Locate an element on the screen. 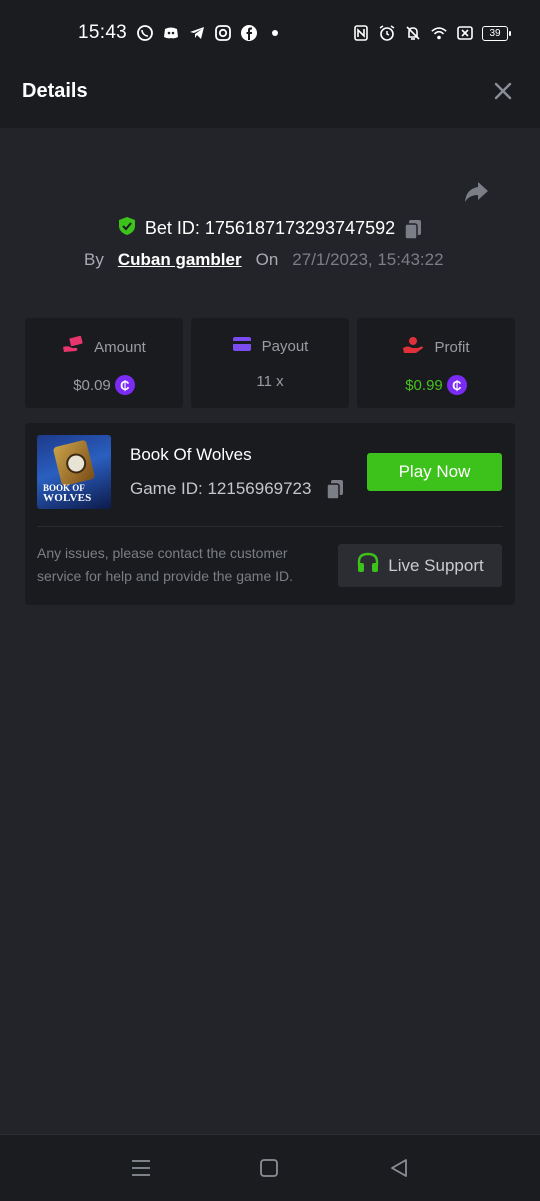  bet-meta: By Cuban gambler On 27/1/2023, 15:43:22 is located at coordinates (264, 260).